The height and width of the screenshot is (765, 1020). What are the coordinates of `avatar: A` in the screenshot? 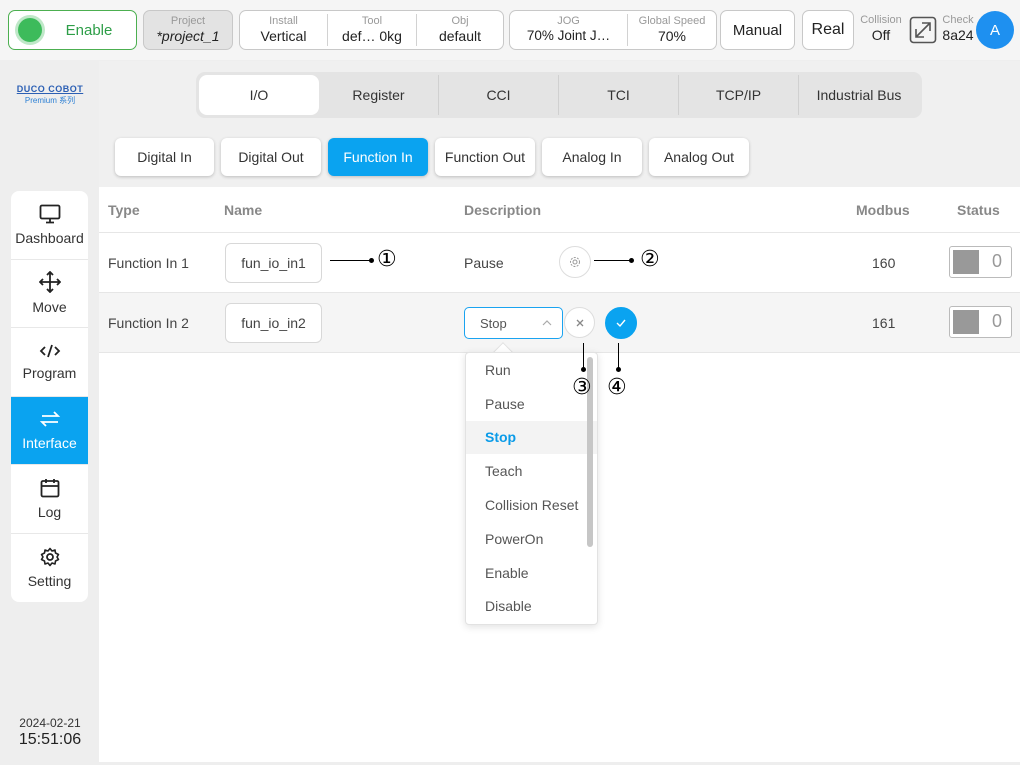 It's located at (995, 30).